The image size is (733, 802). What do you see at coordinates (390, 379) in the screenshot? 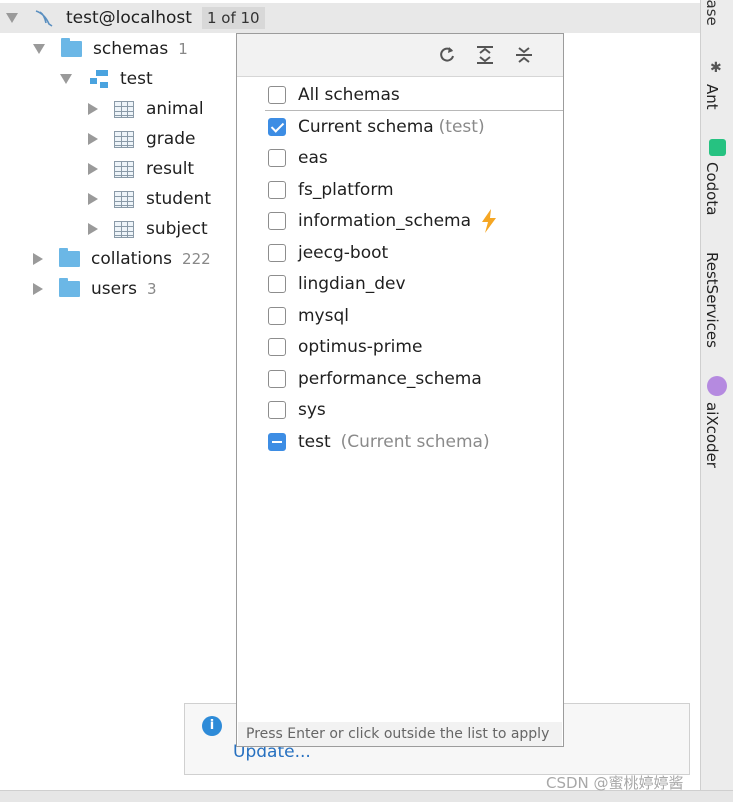
I see `option-label: performance_schema` at bounding box center [390, 379].